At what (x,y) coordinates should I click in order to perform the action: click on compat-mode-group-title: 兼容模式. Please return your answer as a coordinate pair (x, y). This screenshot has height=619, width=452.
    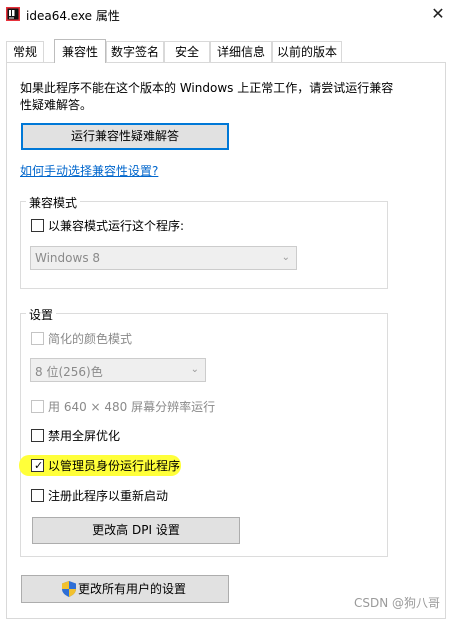
    Looking at the image, I should click on (53, 202).